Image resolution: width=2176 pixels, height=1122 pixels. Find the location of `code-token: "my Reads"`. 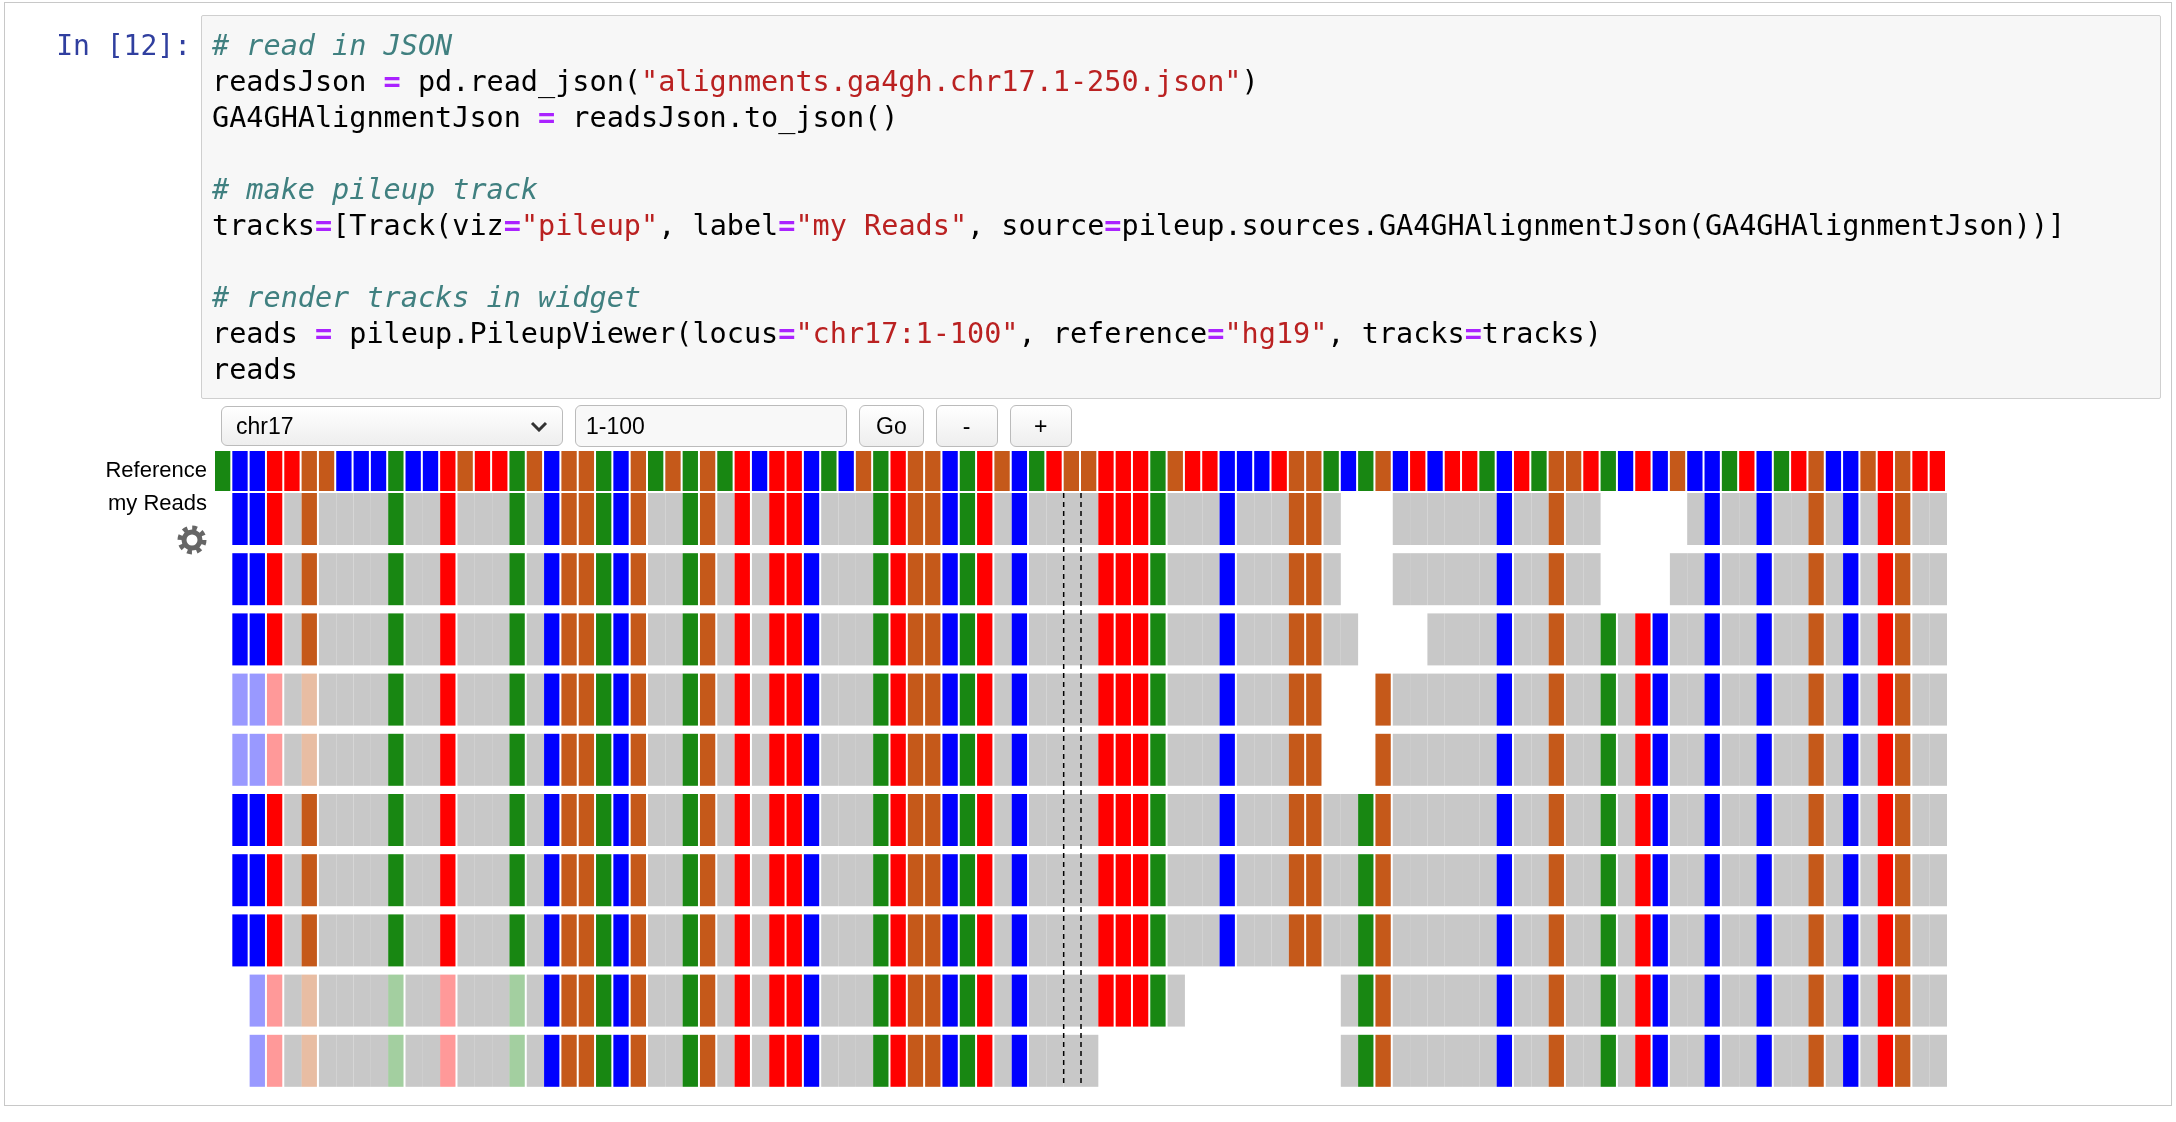

code-token: "my Reads" is located at coordinates (881, 225).